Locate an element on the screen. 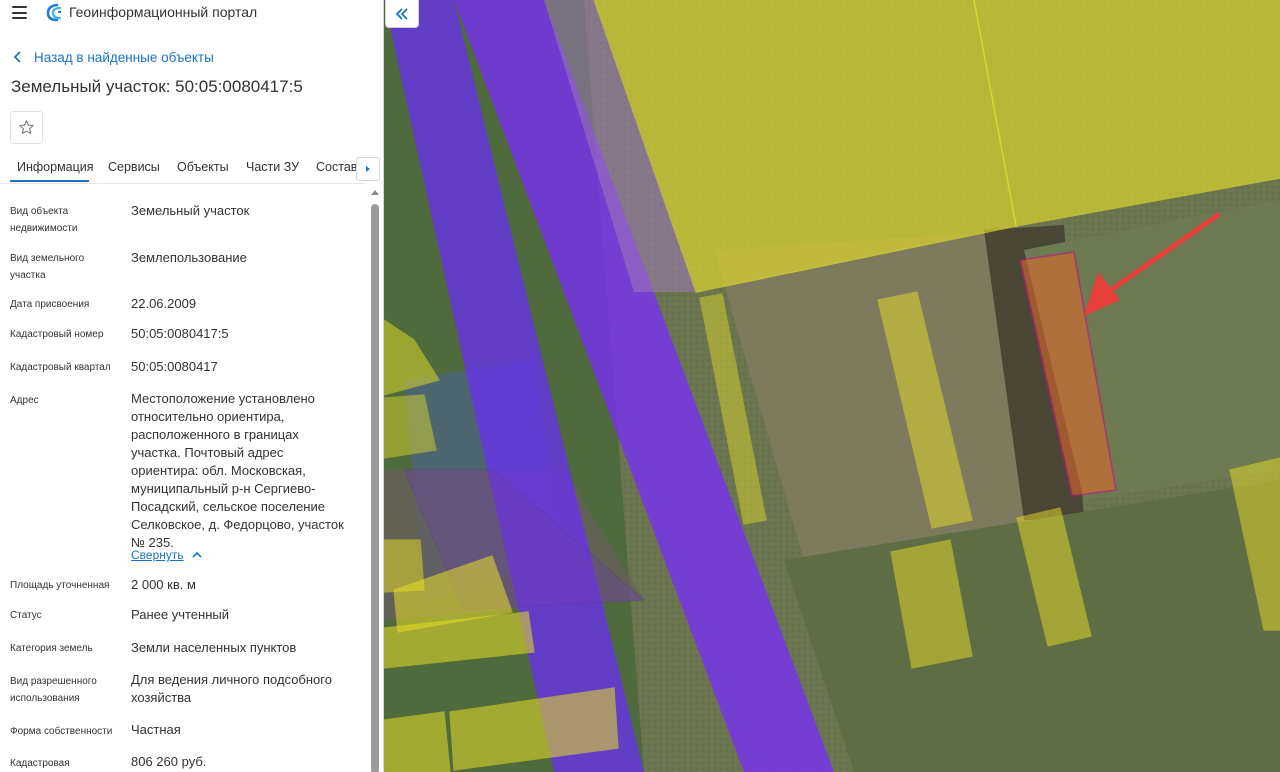 This screenshot has height=772, width=1280. property-label: Адрес is located at coordinates (24, 400).